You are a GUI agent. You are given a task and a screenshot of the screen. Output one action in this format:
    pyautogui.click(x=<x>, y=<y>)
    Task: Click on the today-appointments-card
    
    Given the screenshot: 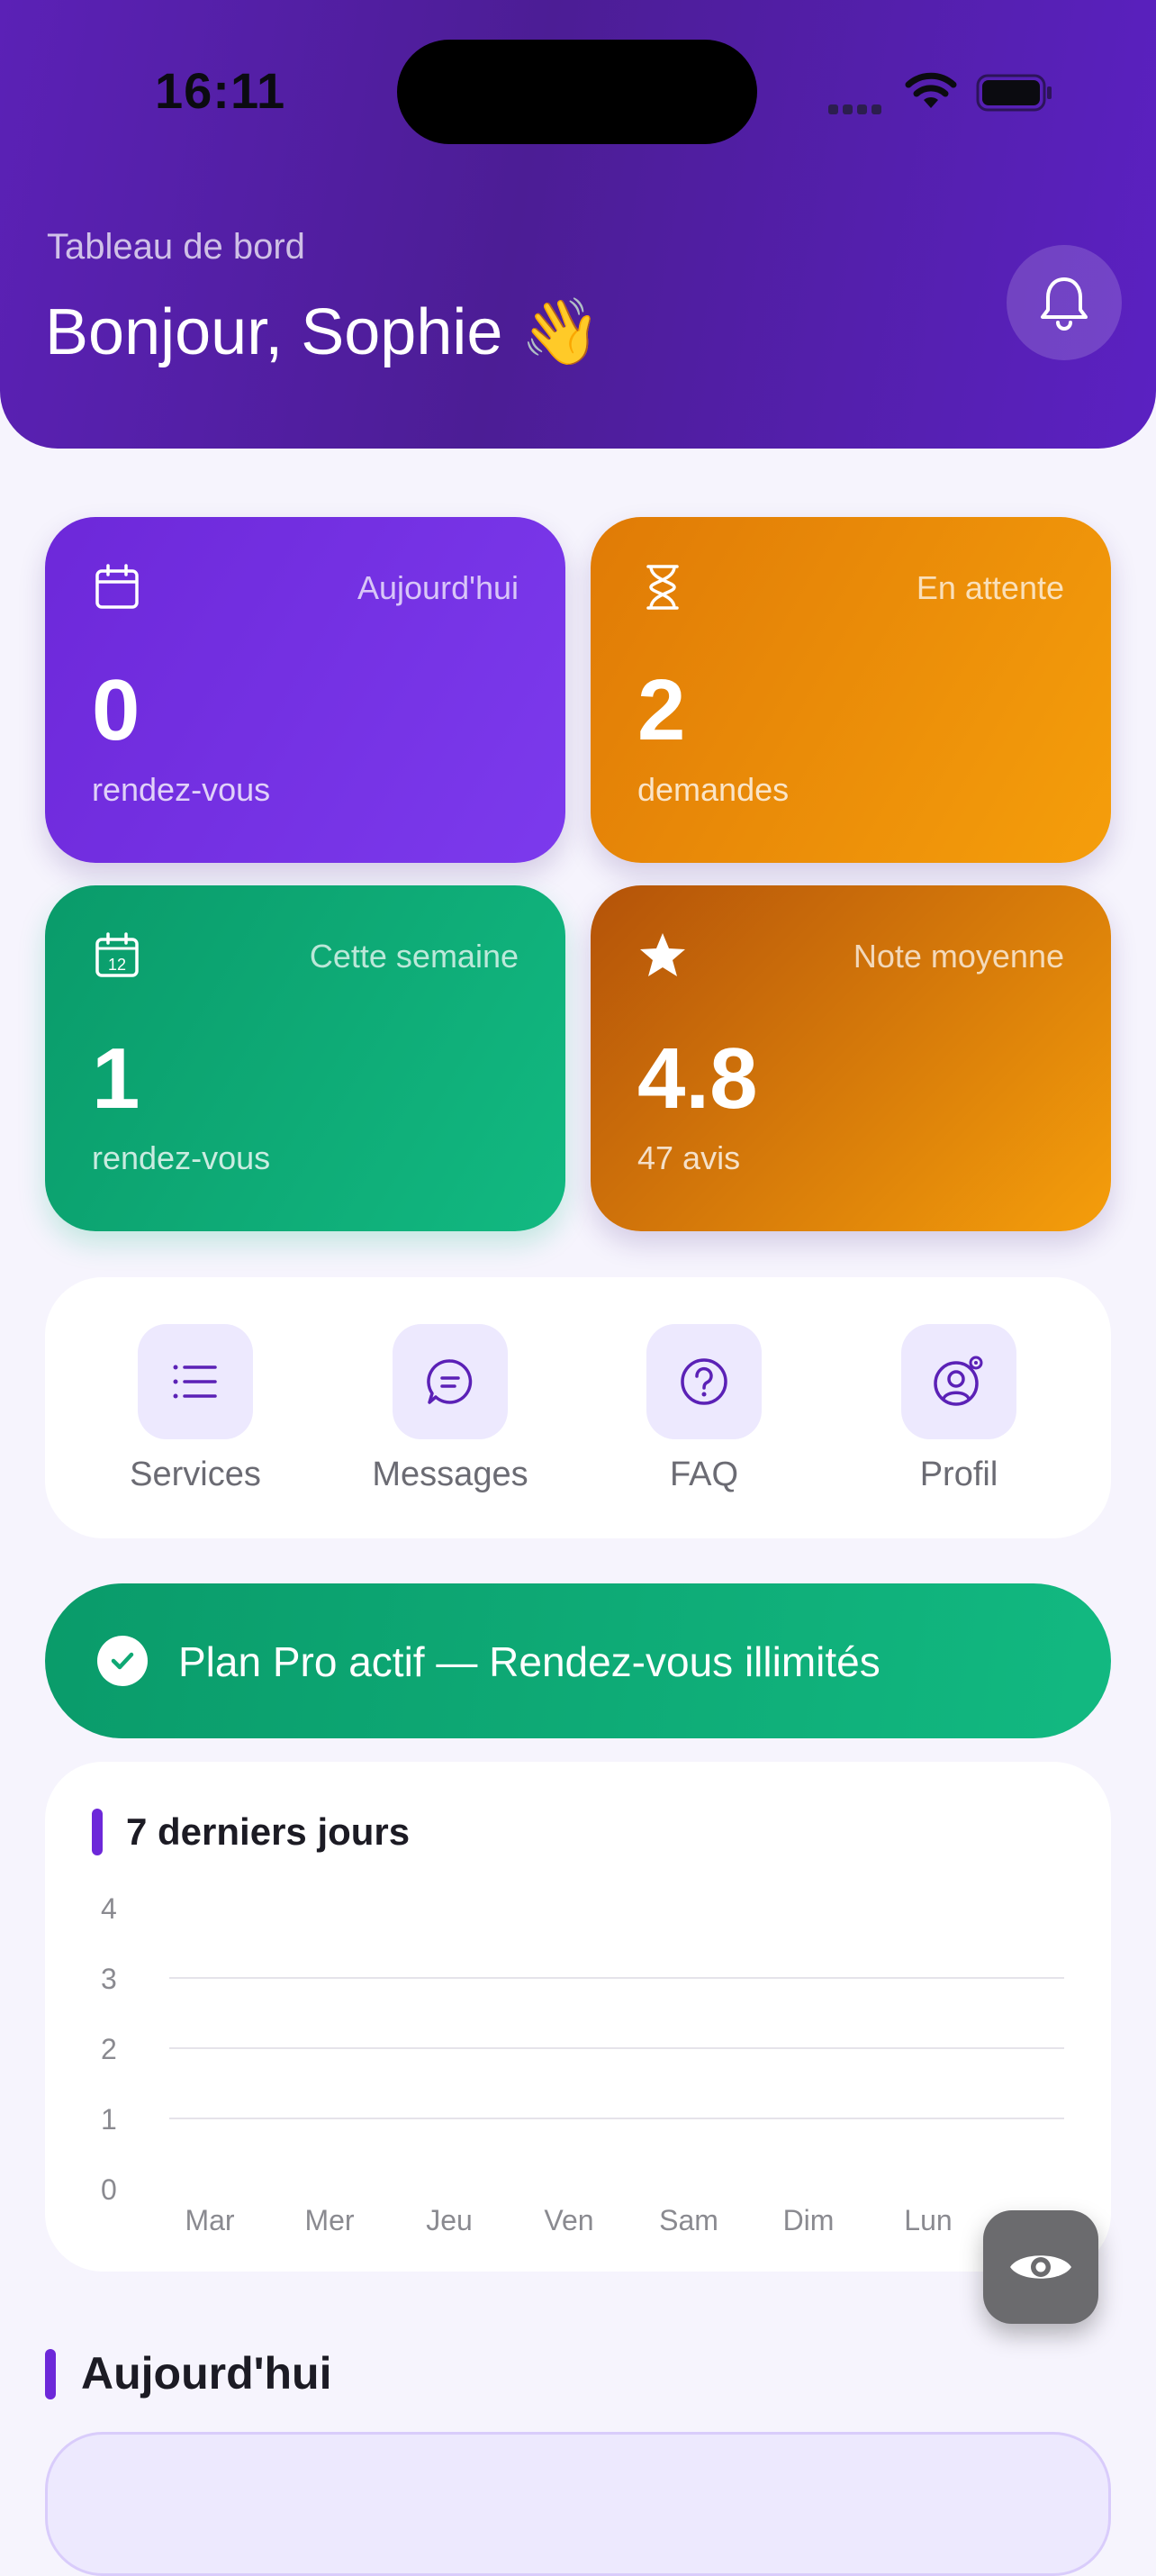 What is the action you would take?
    pyautogui.click(x=578, y=2504)
    